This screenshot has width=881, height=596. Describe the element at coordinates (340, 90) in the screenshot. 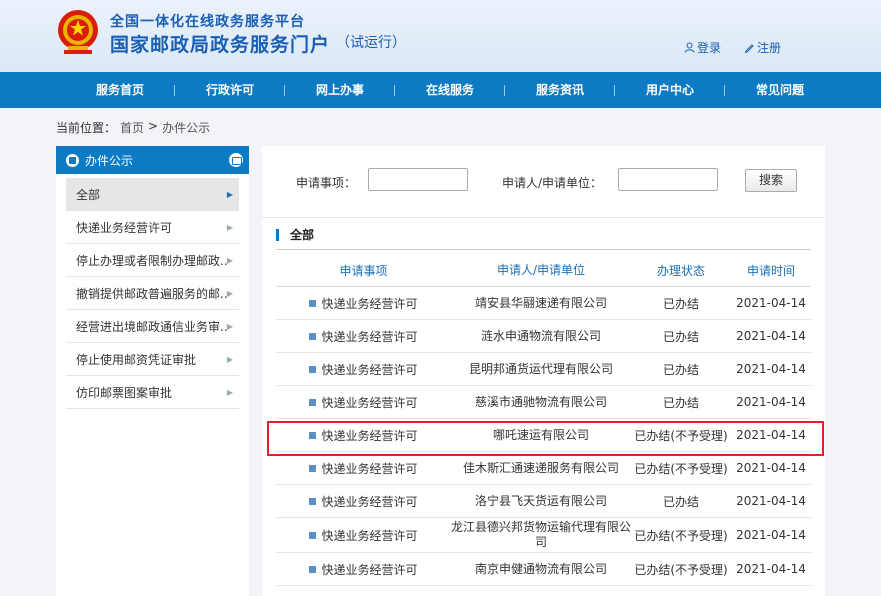

I see `nav-item-online-affairs: 网上办事` at that location.